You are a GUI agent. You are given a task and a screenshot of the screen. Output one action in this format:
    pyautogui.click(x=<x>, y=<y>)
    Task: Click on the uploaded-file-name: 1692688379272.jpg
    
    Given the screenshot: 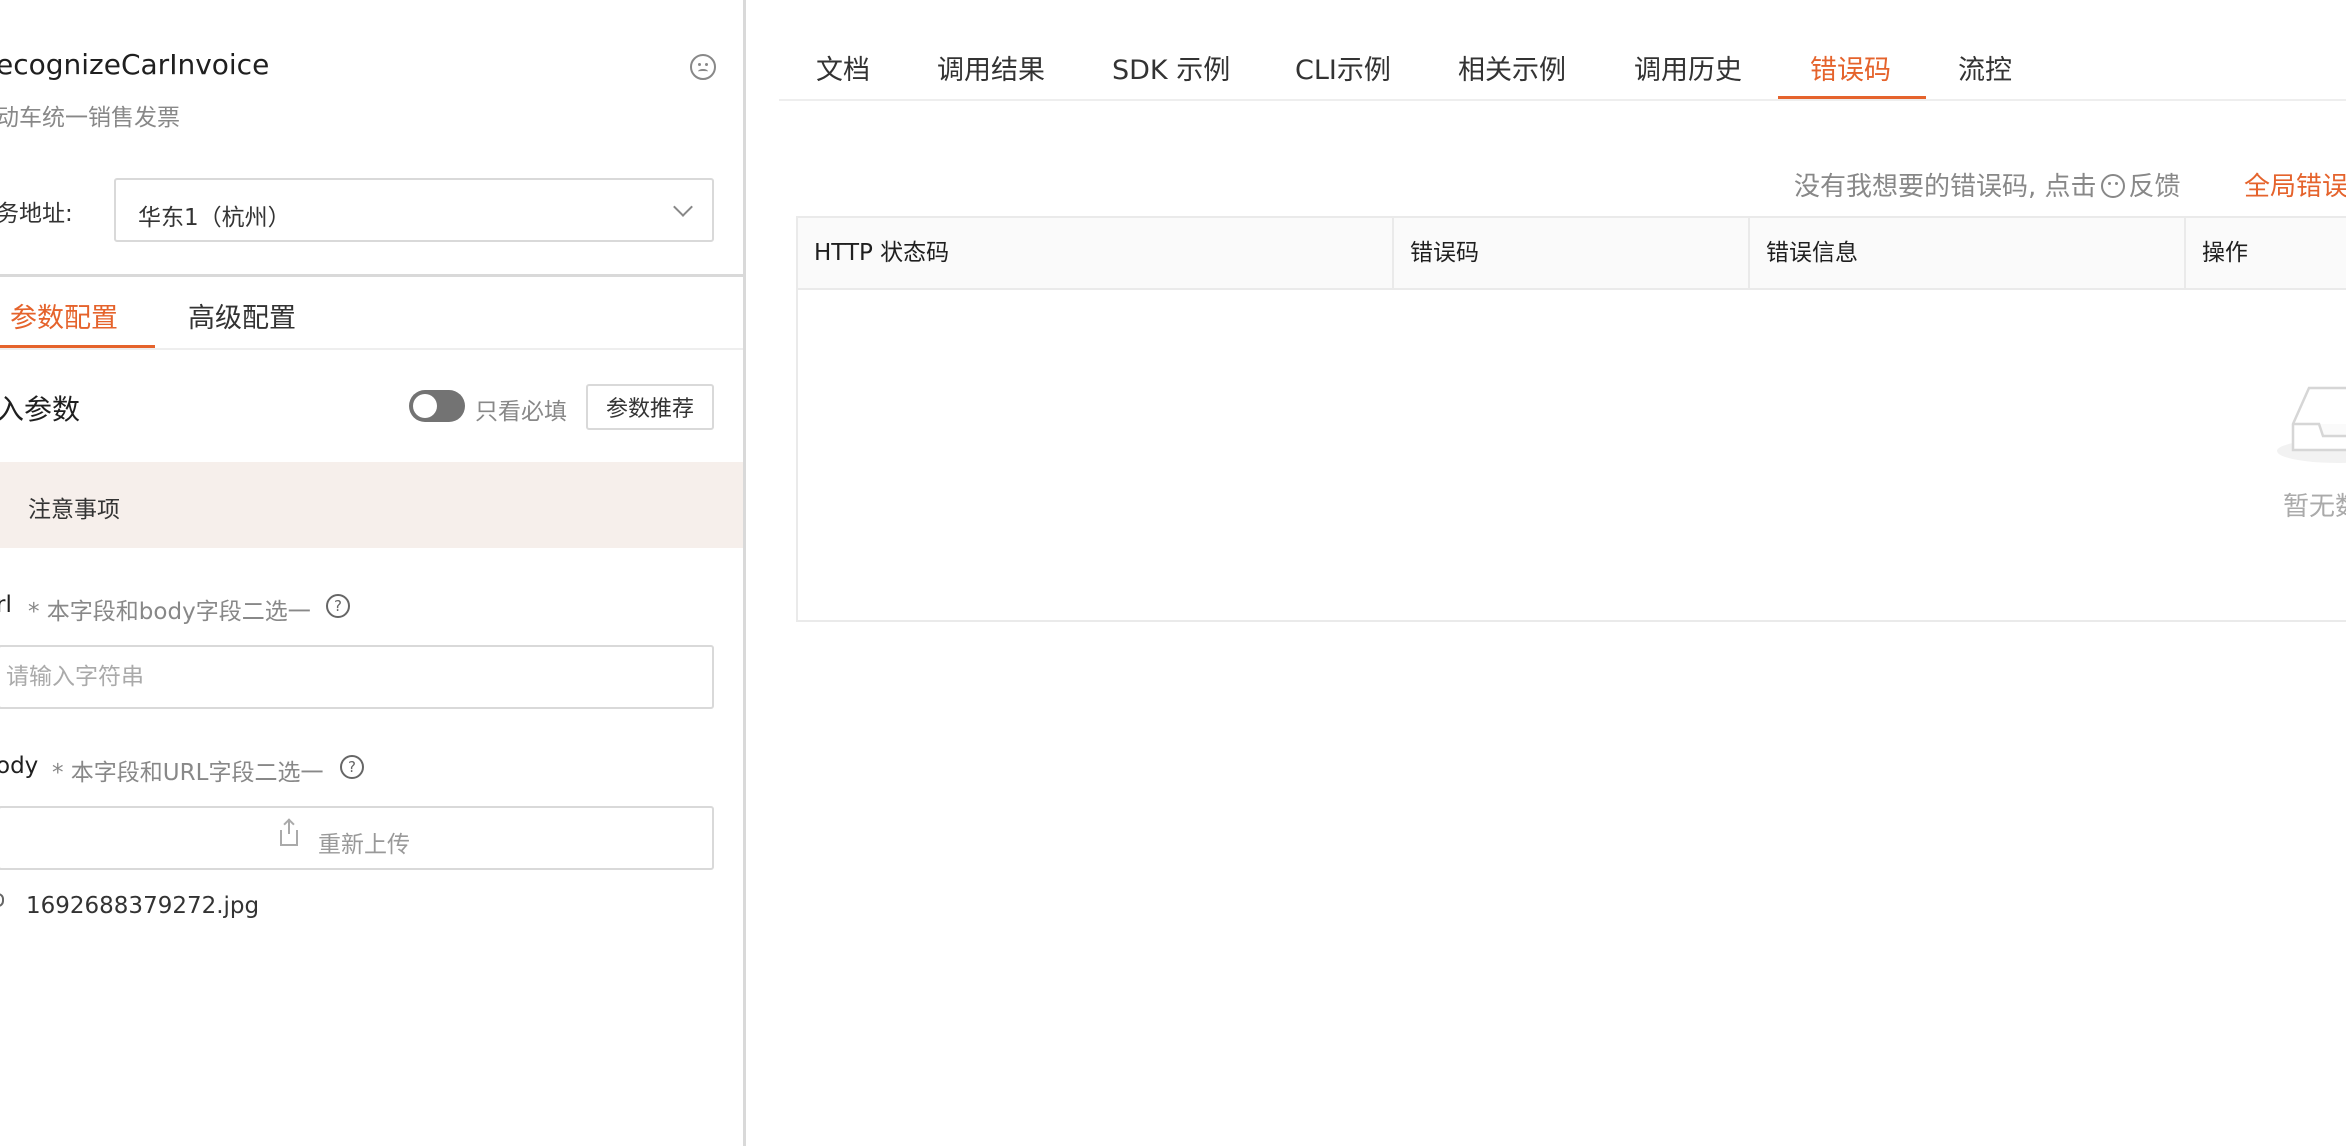 What is the action you would take?
    pyautogui.click(x=142, y=906)
    